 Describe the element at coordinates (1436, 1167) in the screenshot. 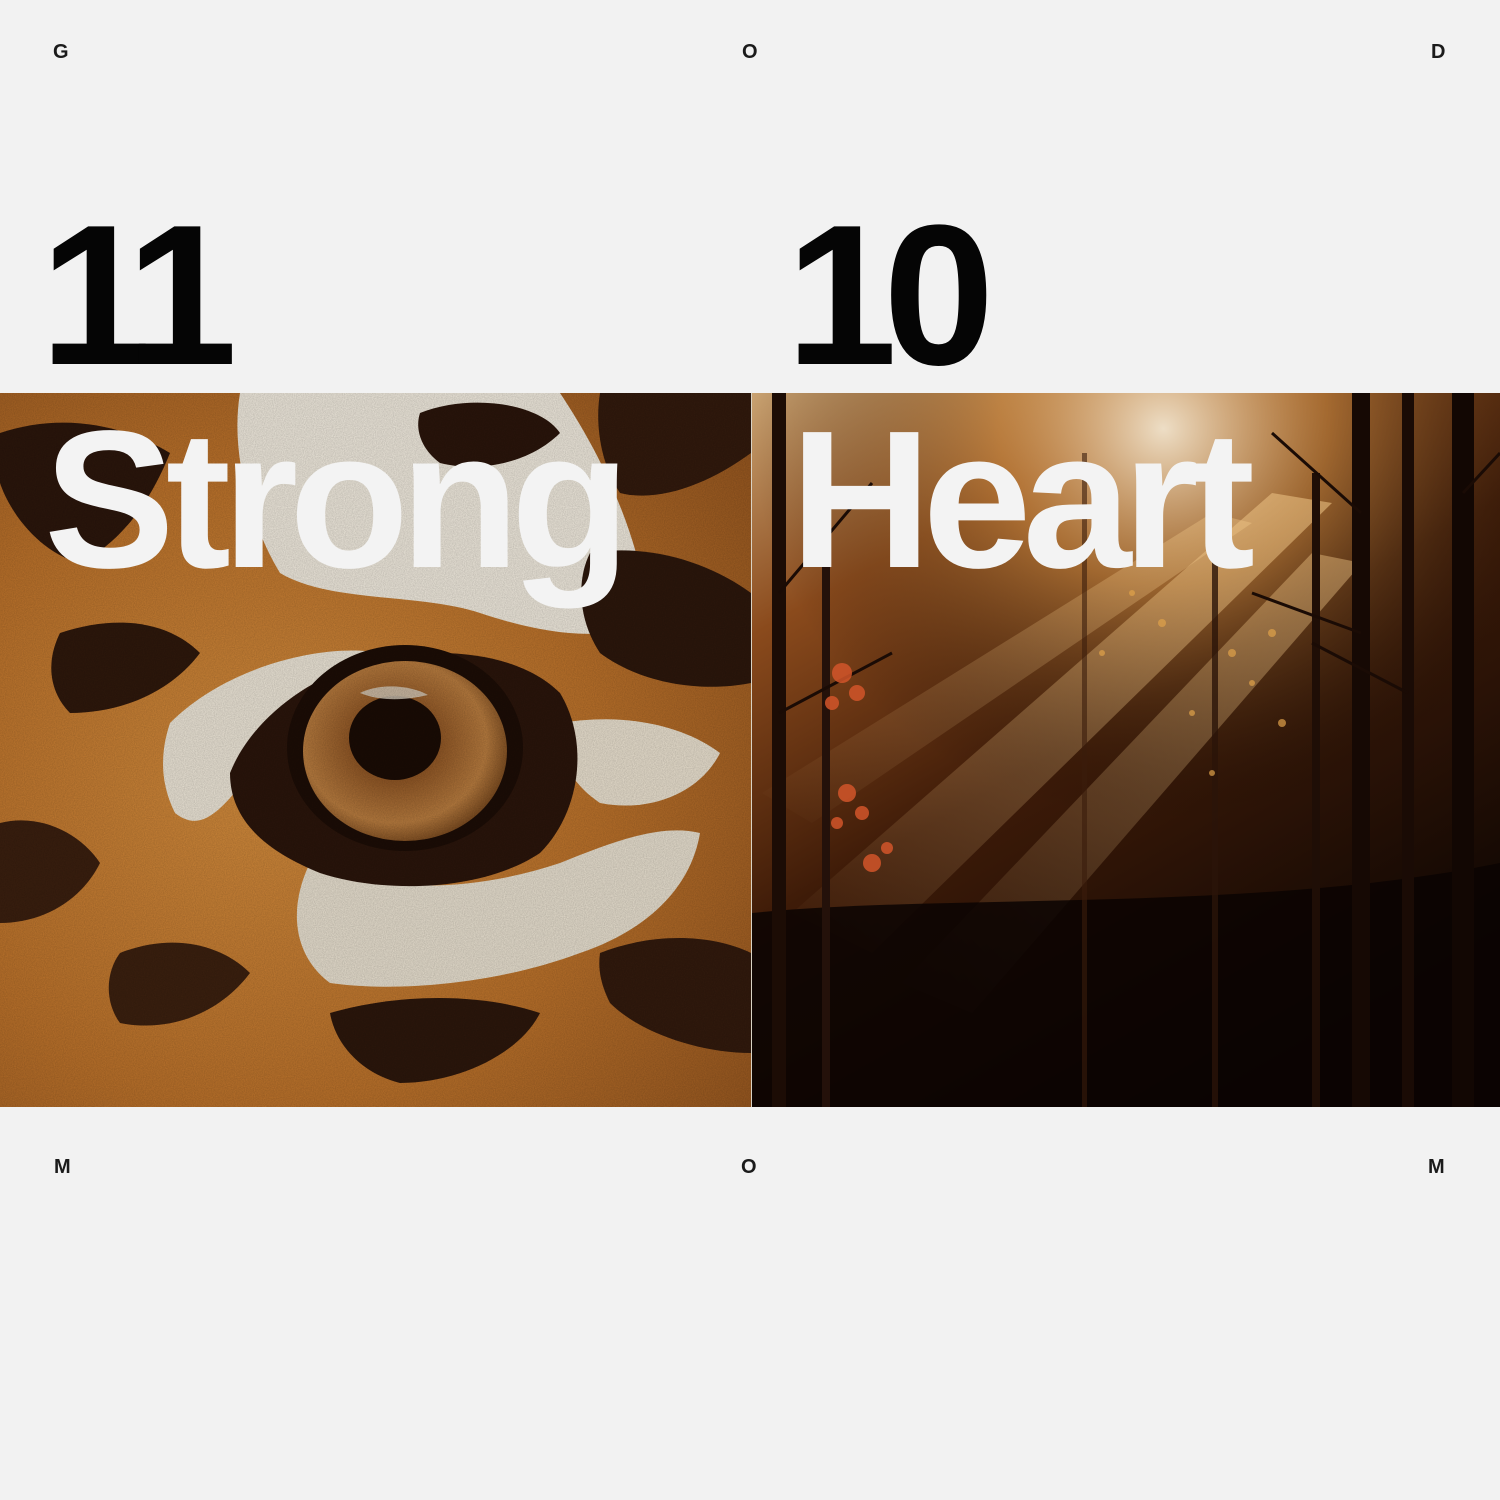

I see `corner-letter-bottom-right: M` at that location.